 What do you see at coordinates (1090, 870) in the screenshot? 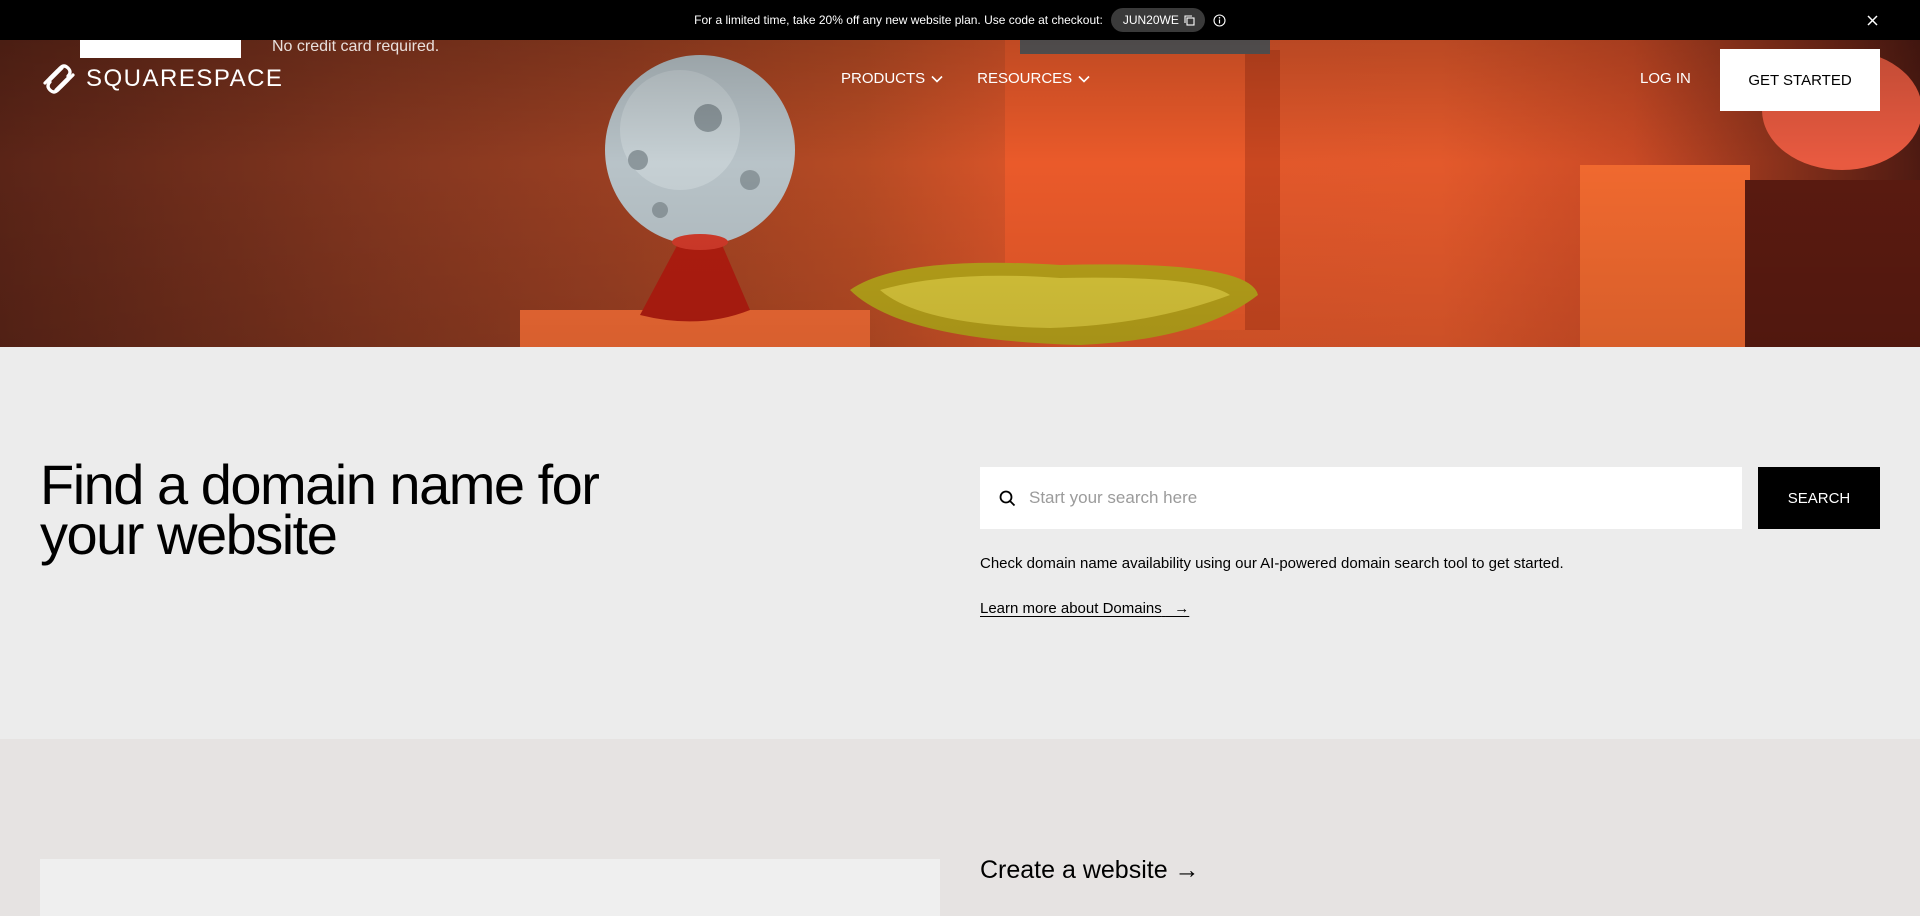
I see `create-website-link: Create a website →` at bounding box center [1090, 870].